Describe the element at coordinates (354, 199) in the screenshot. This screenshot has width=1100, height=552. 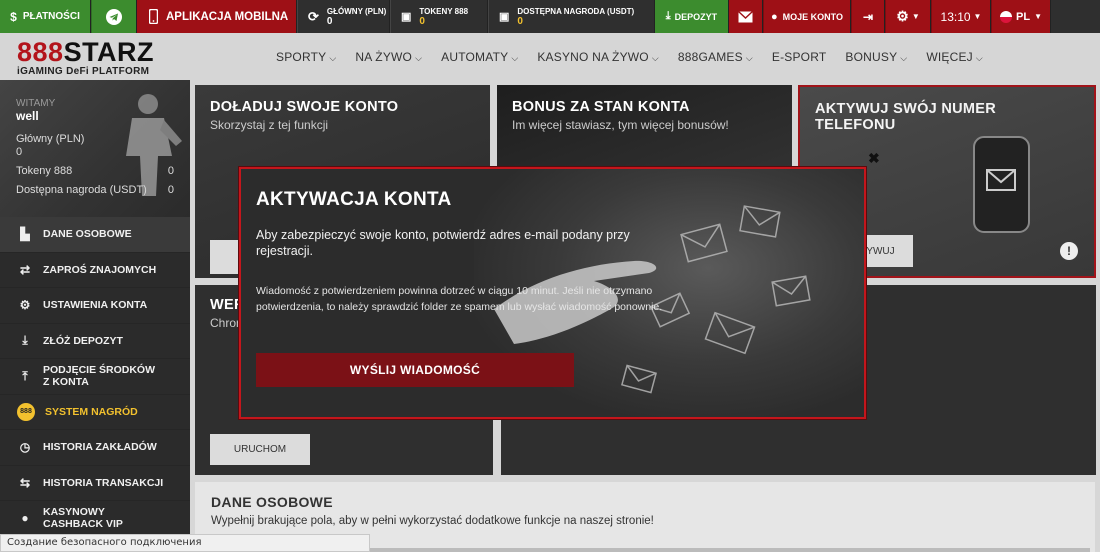
I see `modal-title: AKTYWACJA KONTA` at that location.